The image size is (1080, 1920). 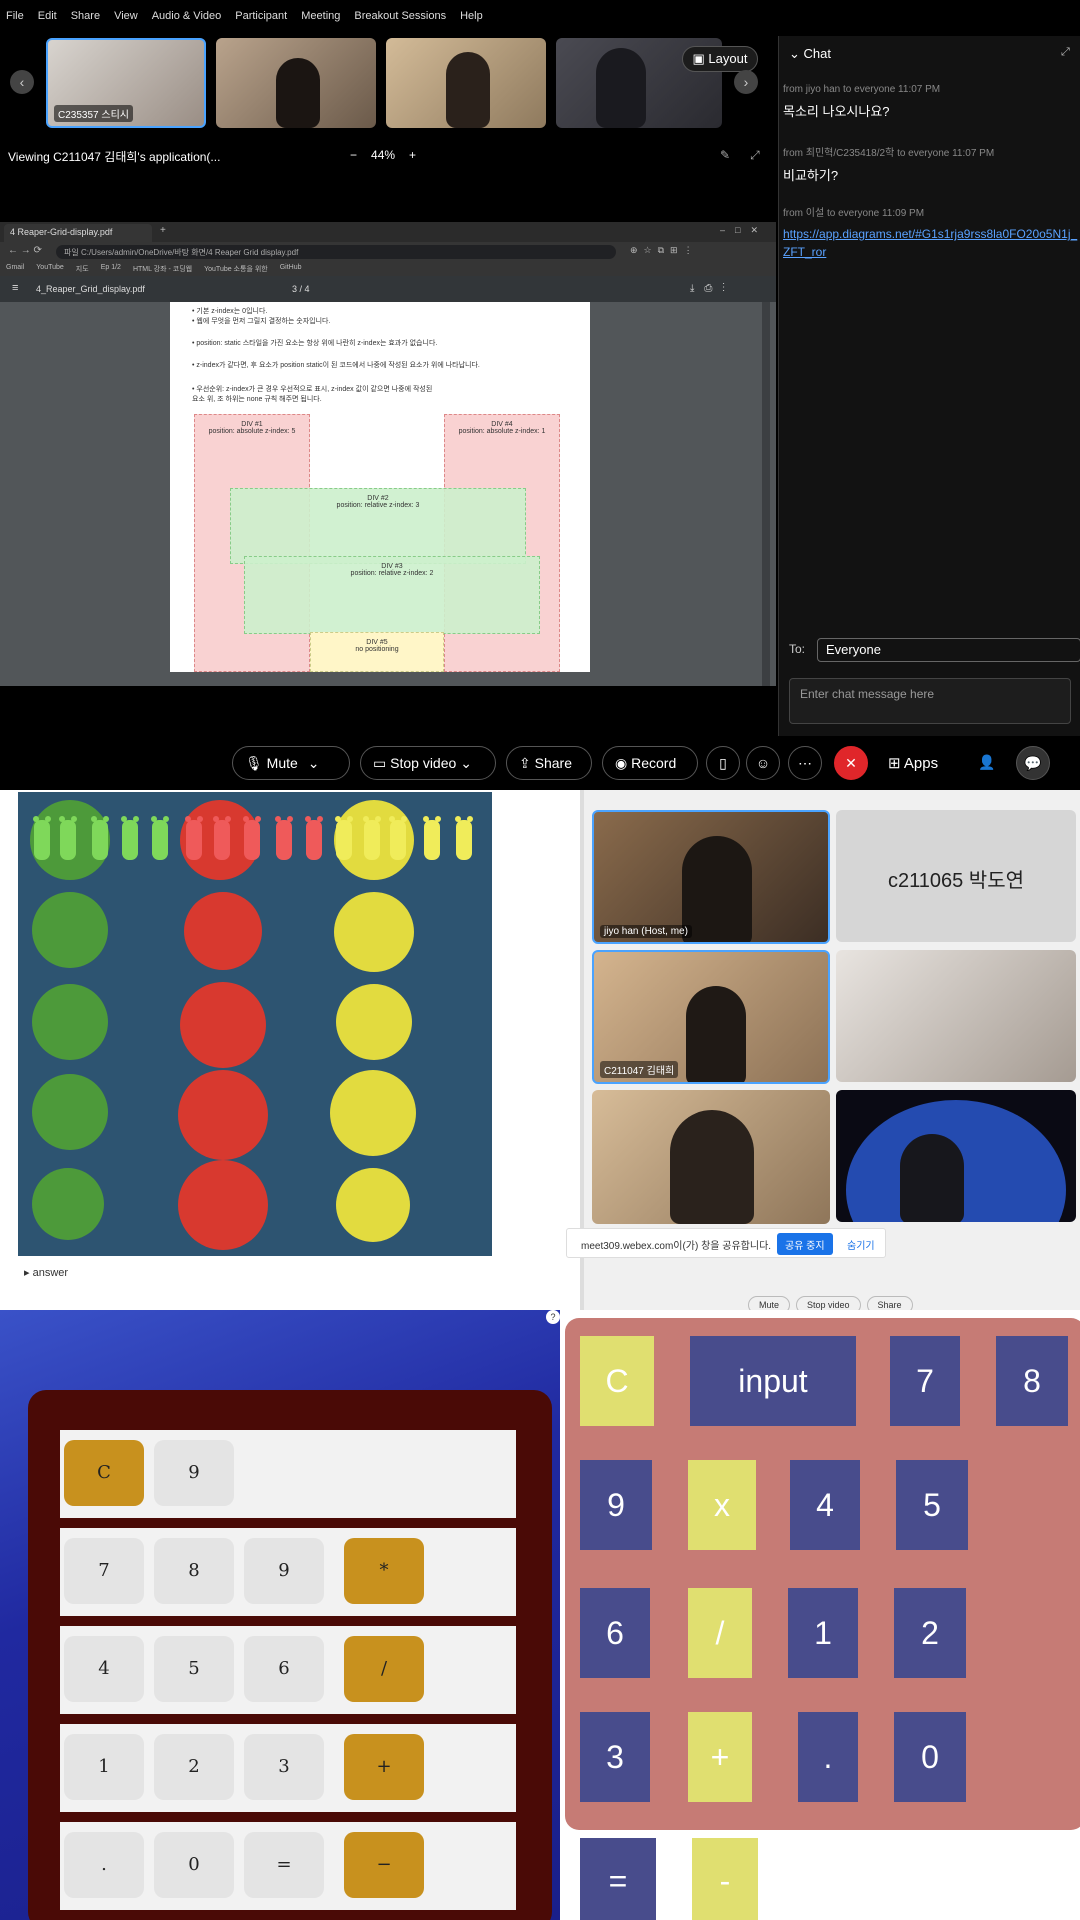 I want to click on menu-meeting: Meeting, so click(x=320, y=22).